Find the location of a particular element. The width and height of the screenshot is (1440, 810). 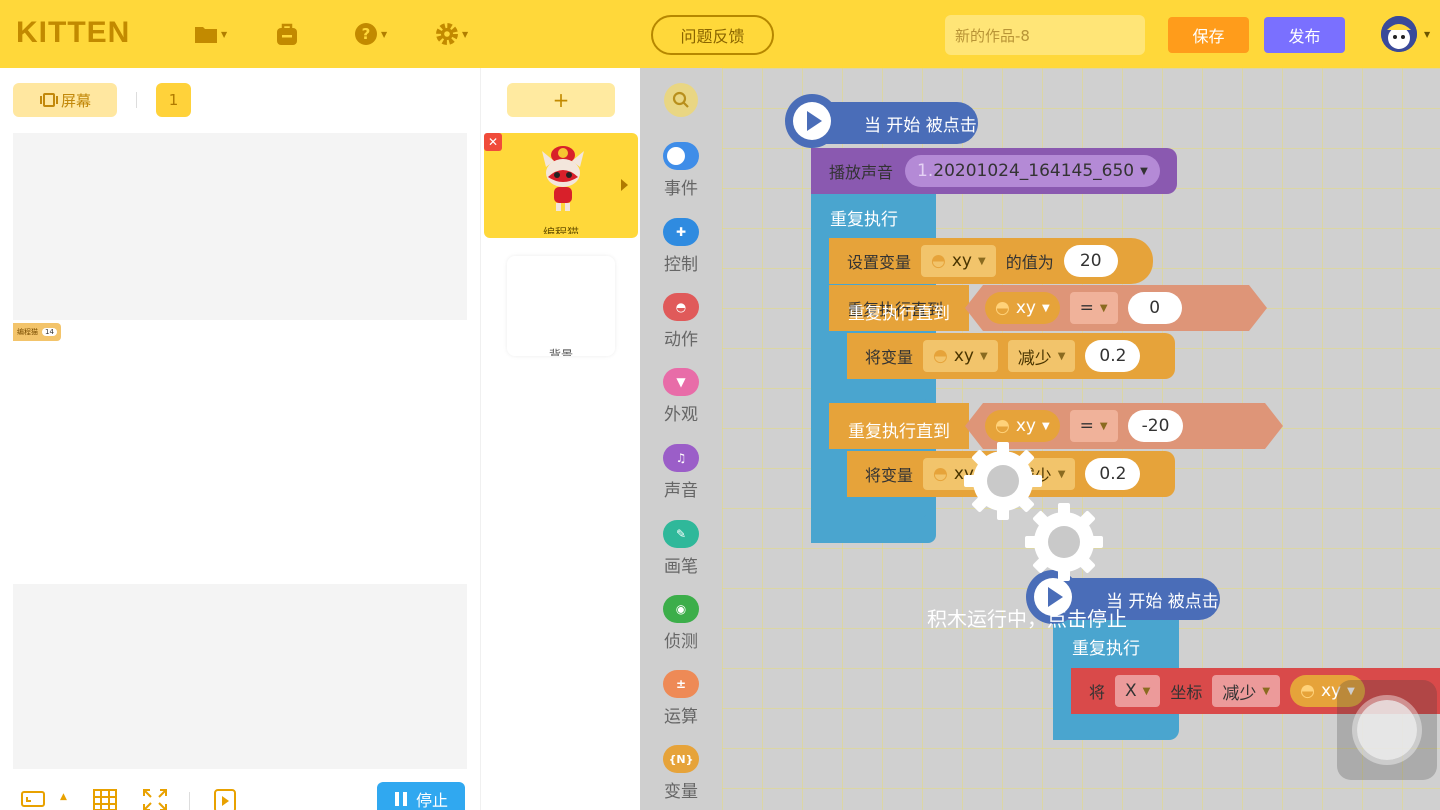

search-icon is located at coordinates (680, 99).